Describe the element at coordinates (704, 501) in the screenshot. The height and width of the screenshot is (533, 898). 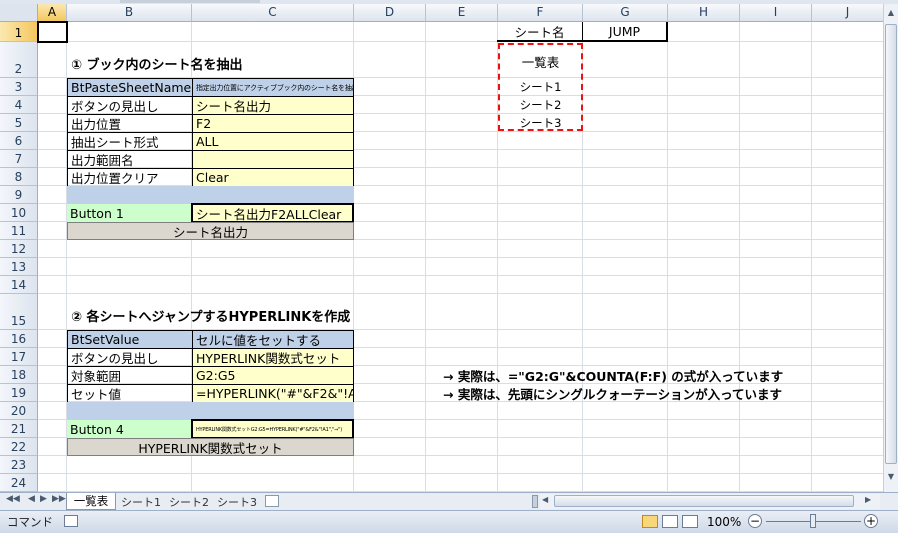
I see `horizontal-scroll-thumb` at that location.